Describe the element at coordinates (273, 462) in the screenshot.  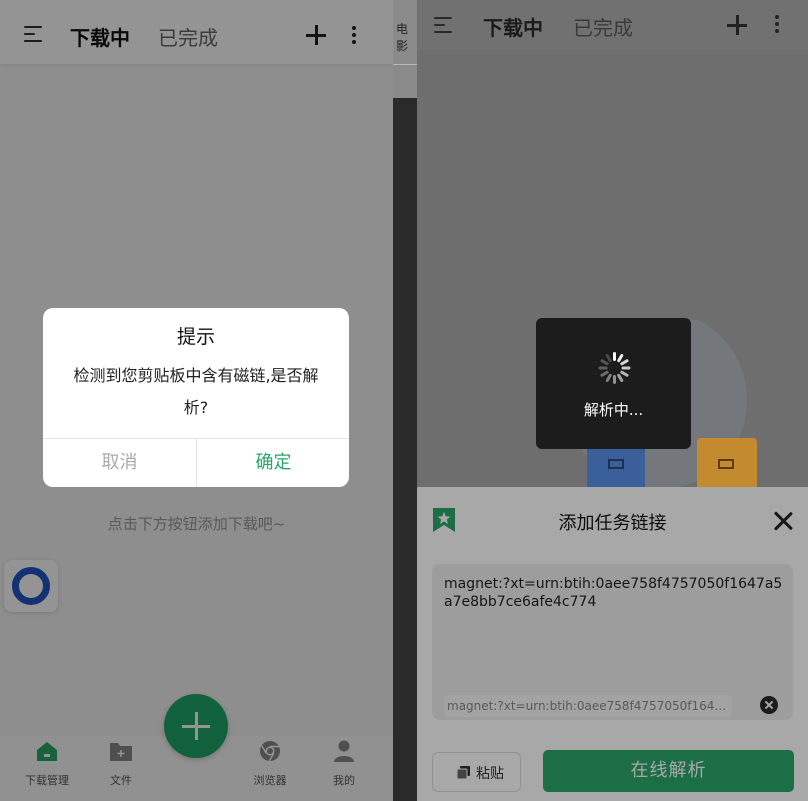
I see `confirm-button: 确定` at that location.